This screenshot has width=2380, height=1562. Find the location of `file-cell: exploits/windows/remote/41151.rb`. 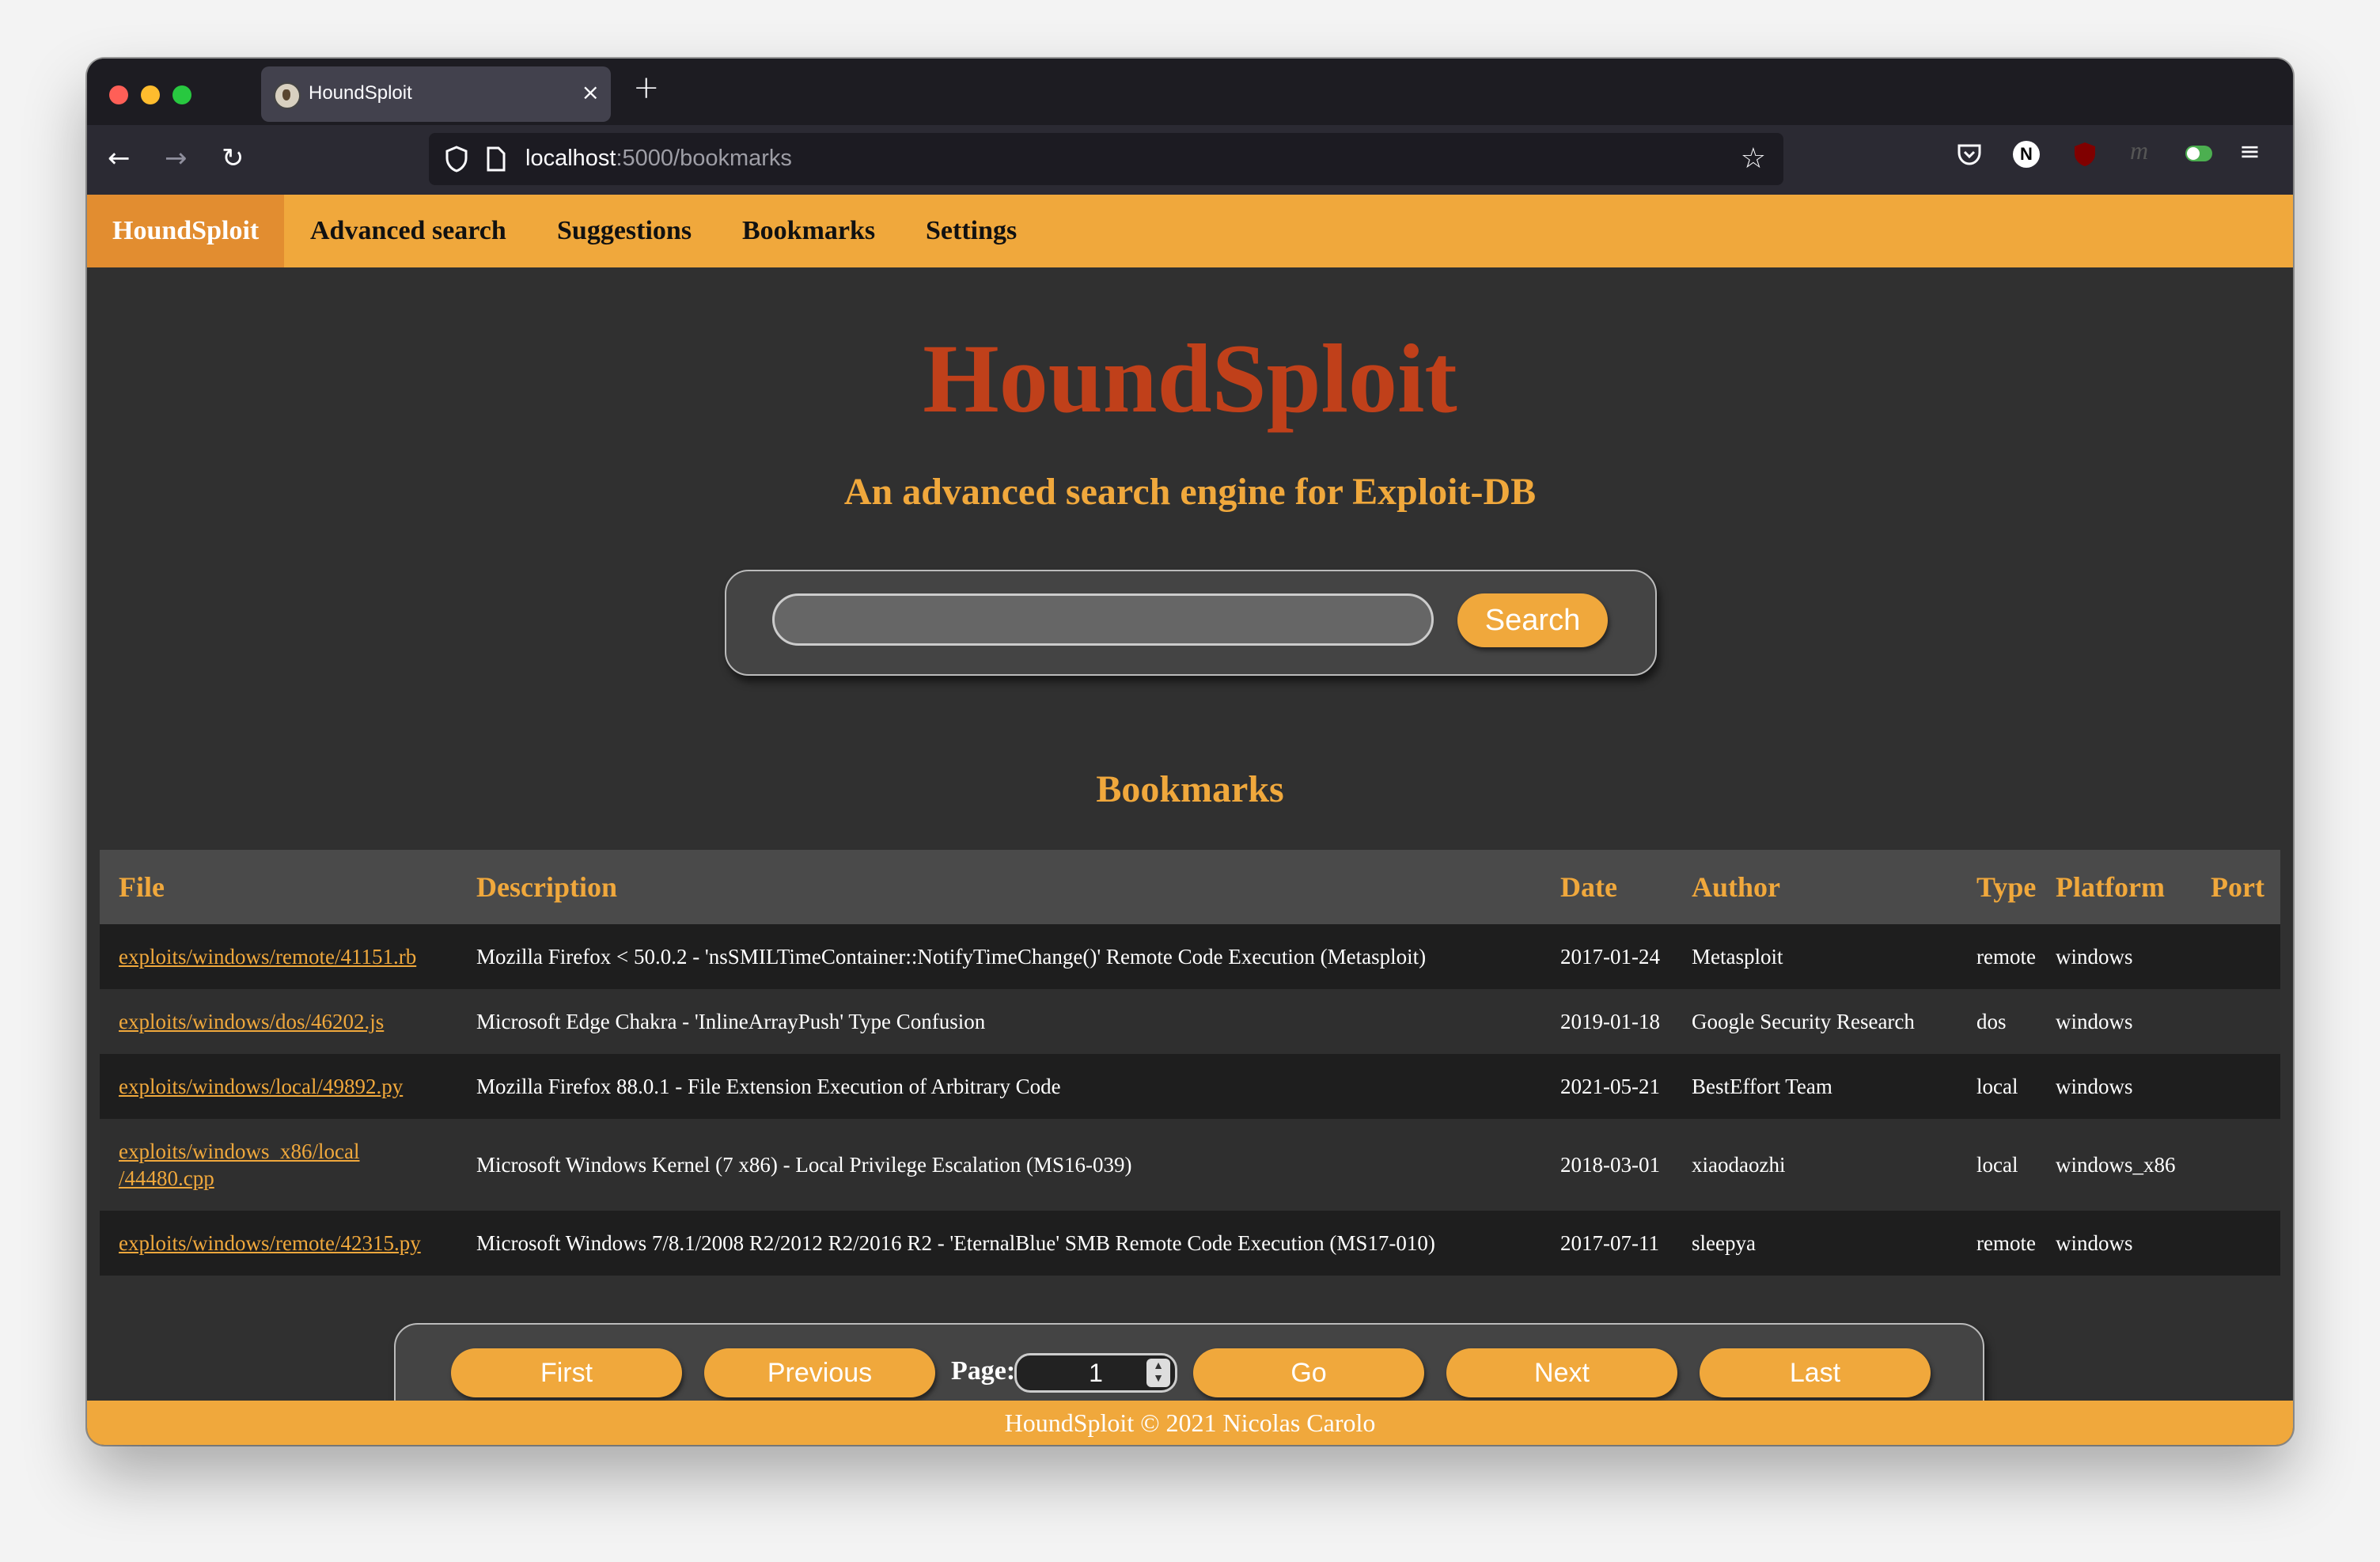

file-cell: exploits/windows/remote/41151.rb is located at coordinates (278, 956).